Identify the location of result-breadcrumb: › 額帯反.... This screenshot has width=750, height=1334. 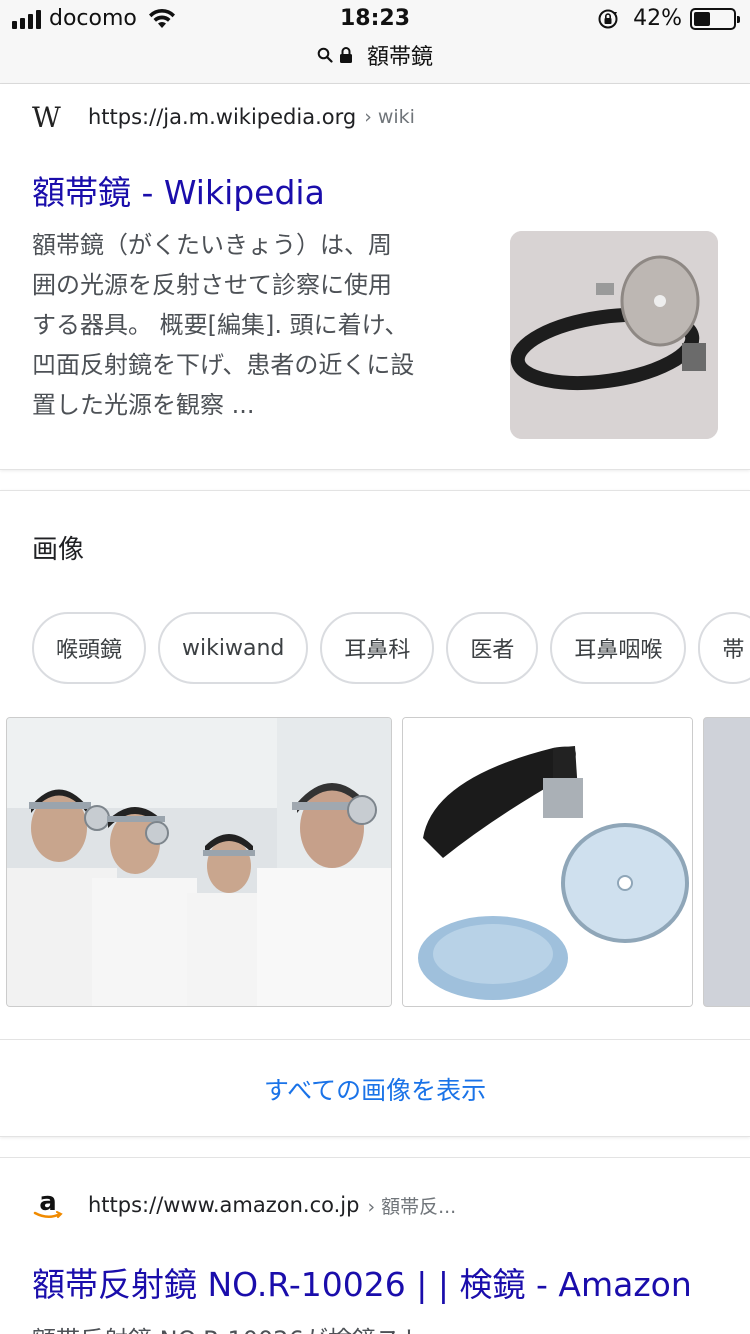
(412, 1206).